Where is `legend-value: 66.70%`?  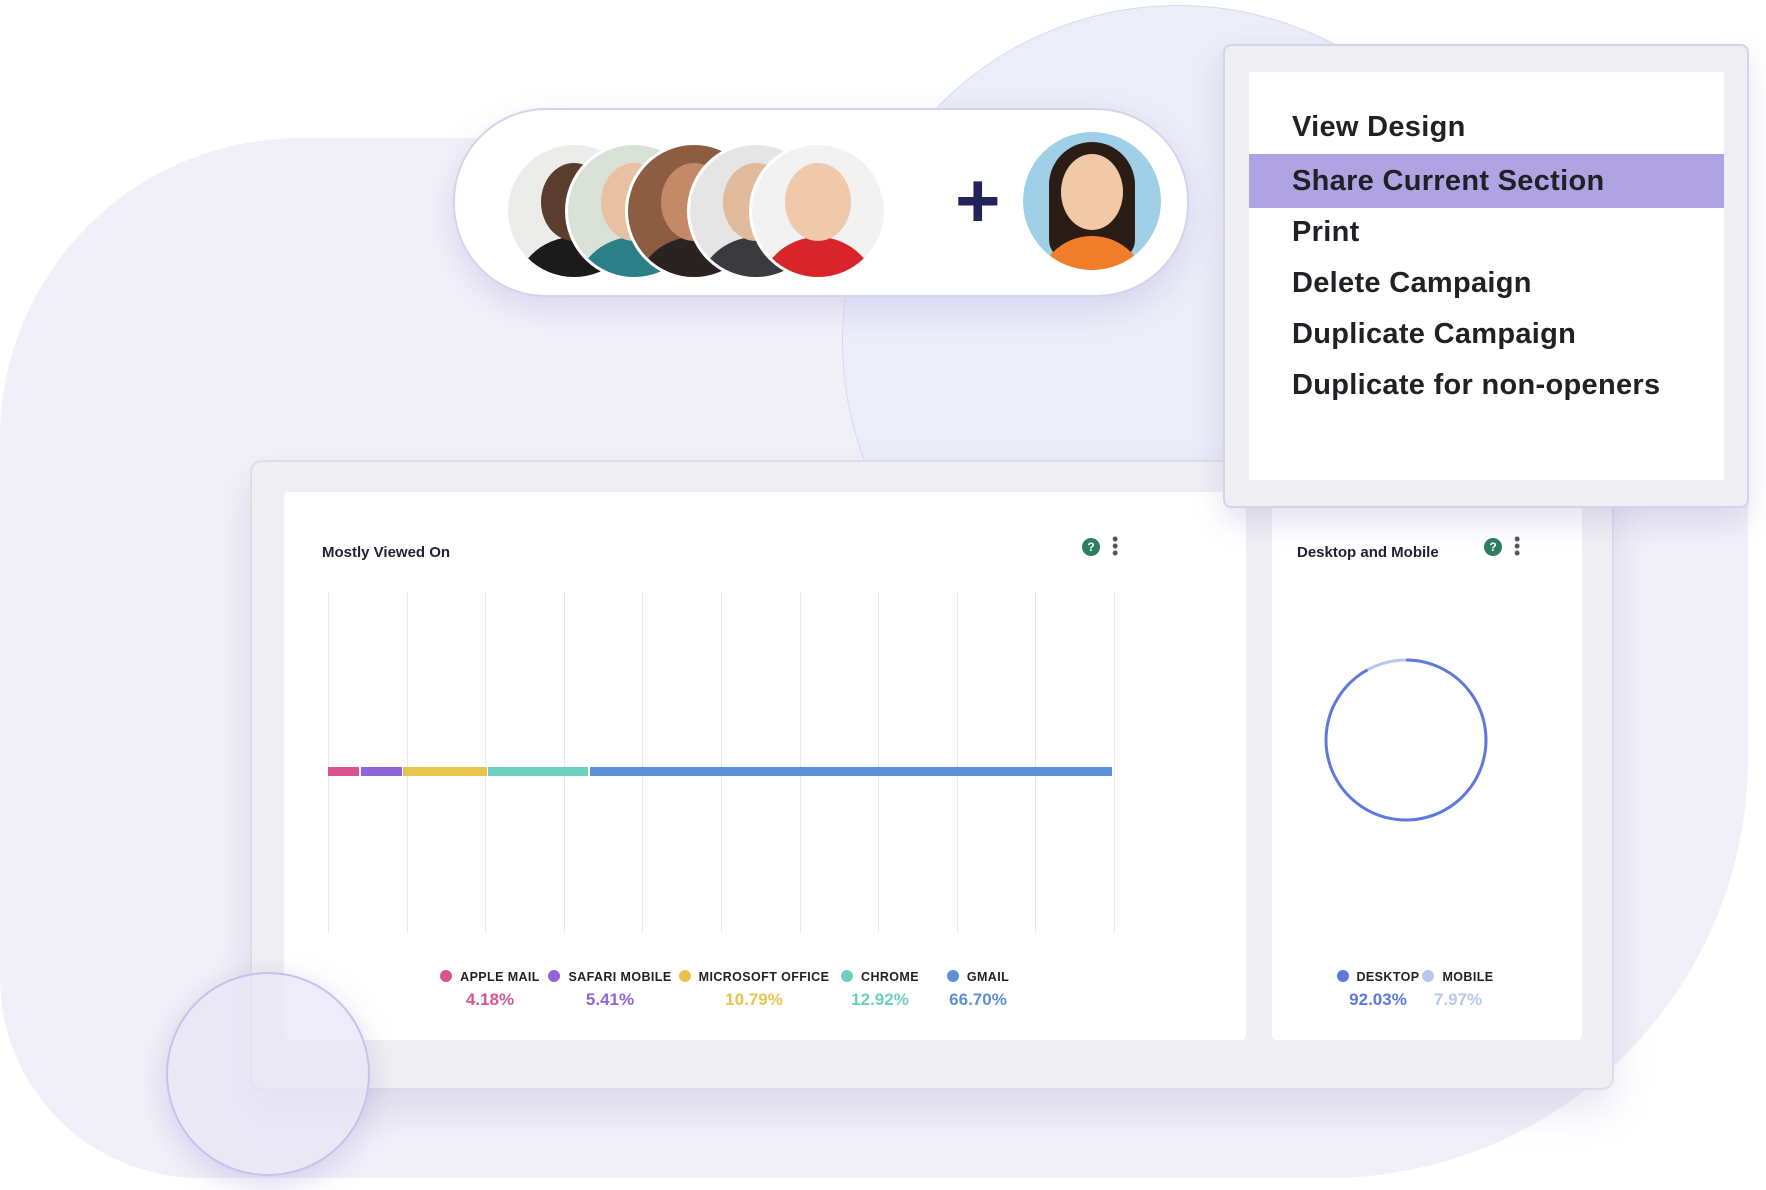
legend-value: 66.70% is located at coordinates (978, 999).